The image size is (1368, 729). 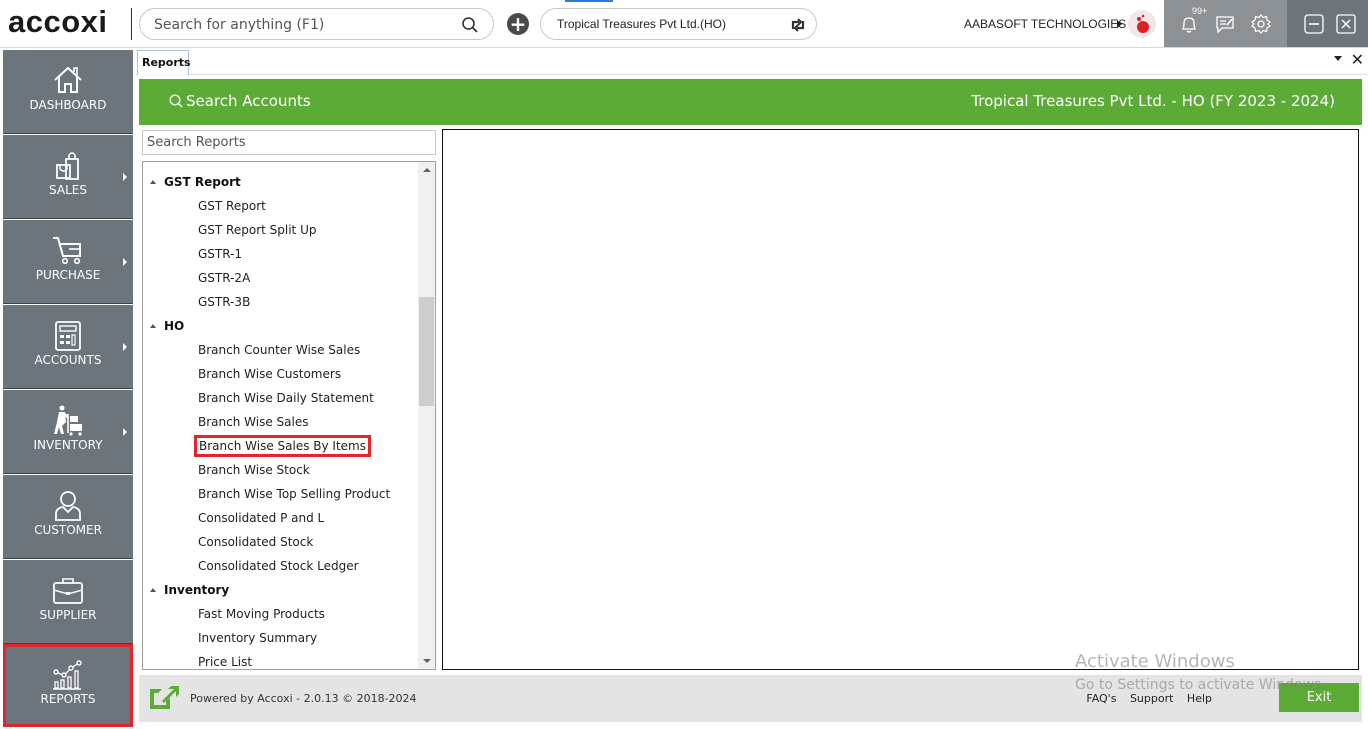 I want to click on sidebar-item-customer: CUSTOMER, so click(x=68, y=517).